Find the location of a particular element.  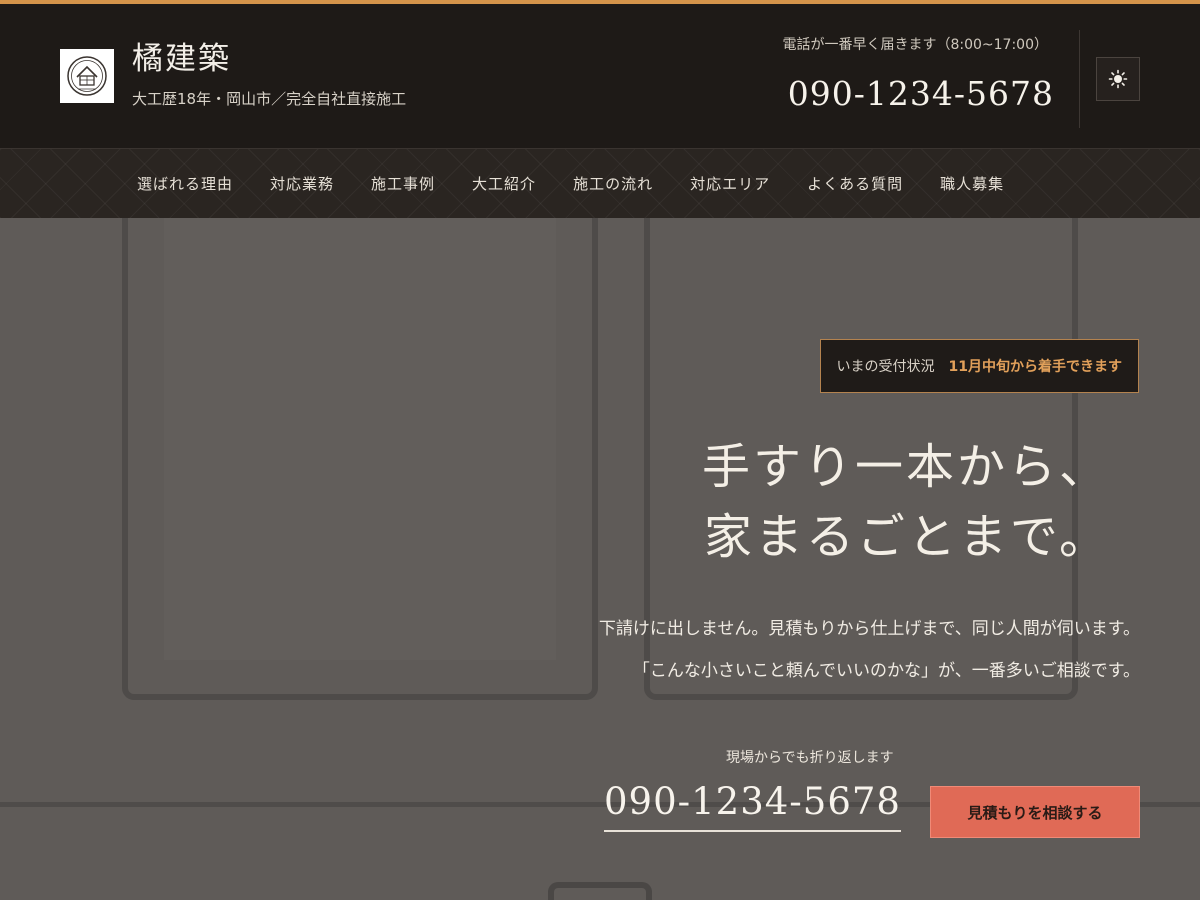

nav-item-carpenter: 大工紹介 is located at coordinates (504, 184).